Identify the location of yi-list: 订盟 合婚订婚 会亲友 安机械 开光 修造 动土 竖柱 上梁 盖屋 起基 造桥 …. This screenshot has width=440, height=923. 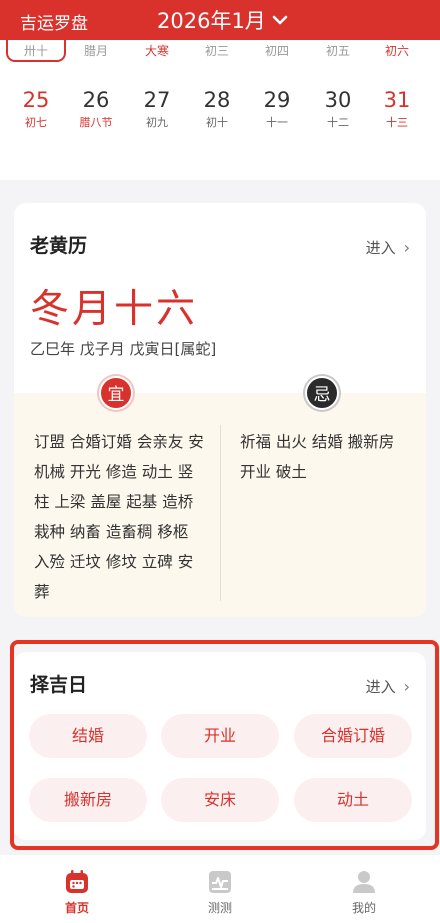
(119, 517).